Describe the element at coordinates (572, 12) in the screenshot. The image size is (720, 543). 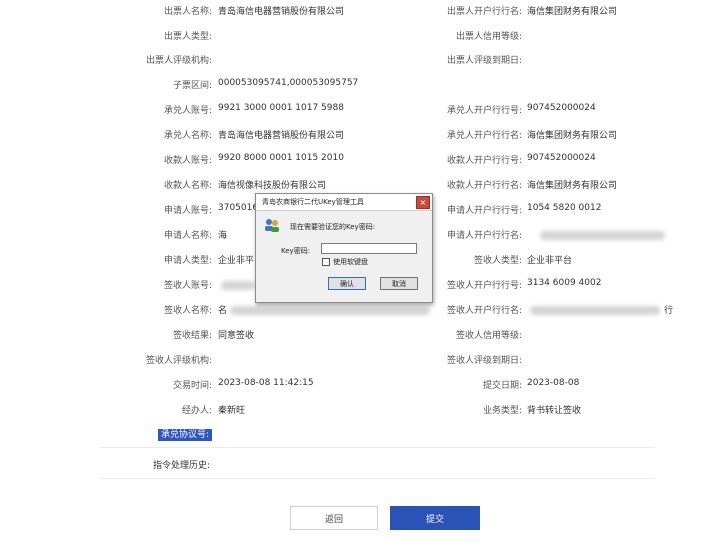
I see `drawer-bank-name-value: 海信集团财务有限公司` at that location.